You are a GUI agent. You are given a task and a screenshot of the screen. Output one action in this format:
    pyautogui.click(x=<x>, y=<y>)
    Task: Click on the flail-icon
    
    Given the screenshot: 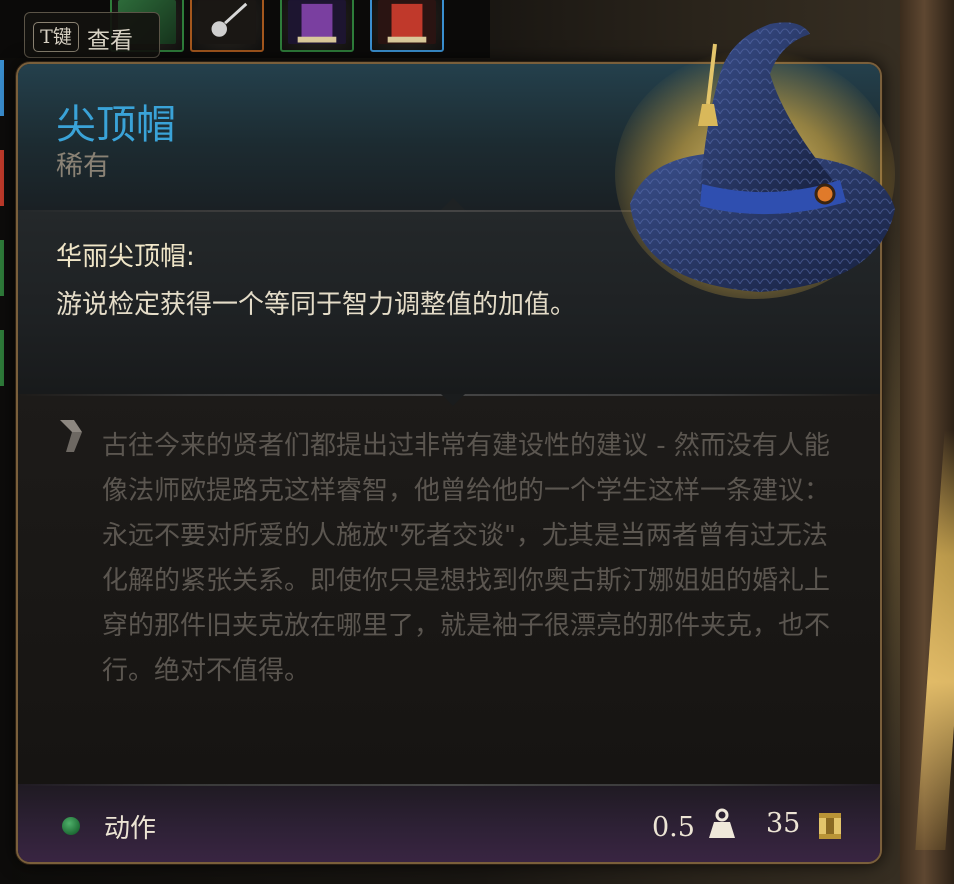 What is the action you would take?
    pyautogui.click(x=227, y=22)
    